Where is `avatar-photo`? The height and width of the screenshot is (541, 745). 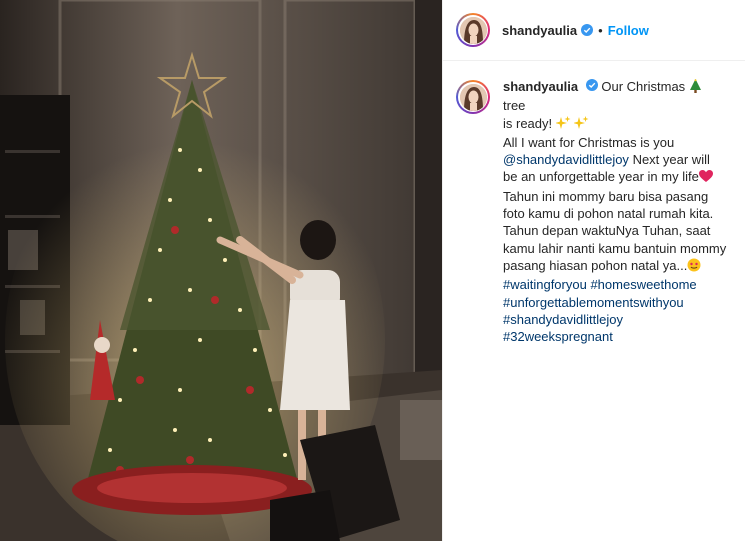
avatar-photo is located at coordinates (473, 30).